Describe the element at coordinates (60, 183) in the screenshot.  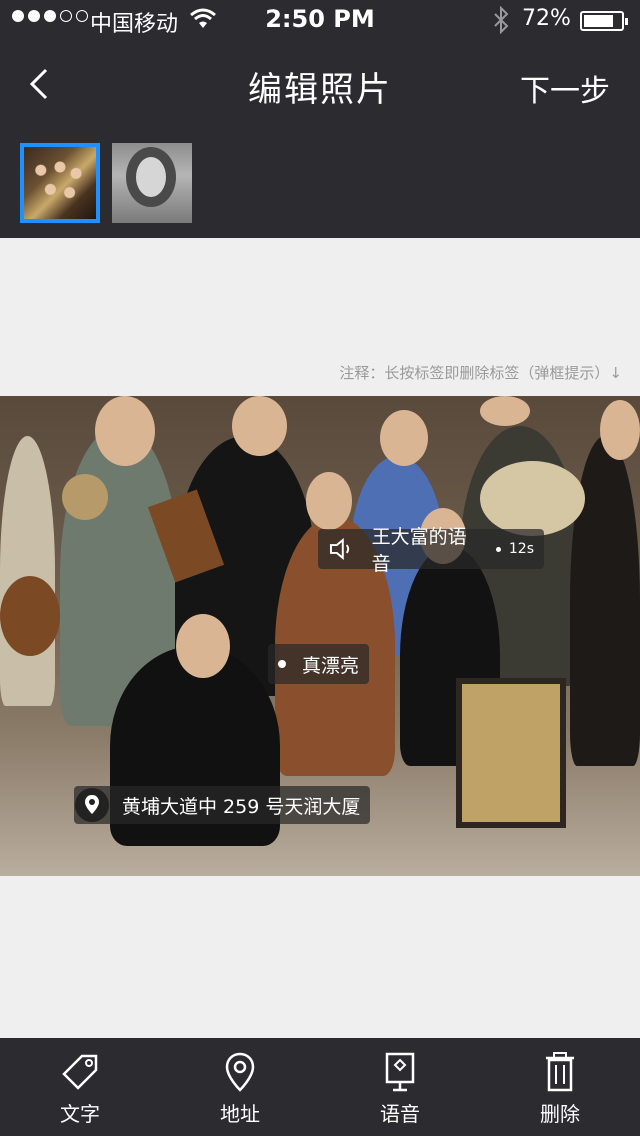
I see `photo-thumbnail-selected` at that location.